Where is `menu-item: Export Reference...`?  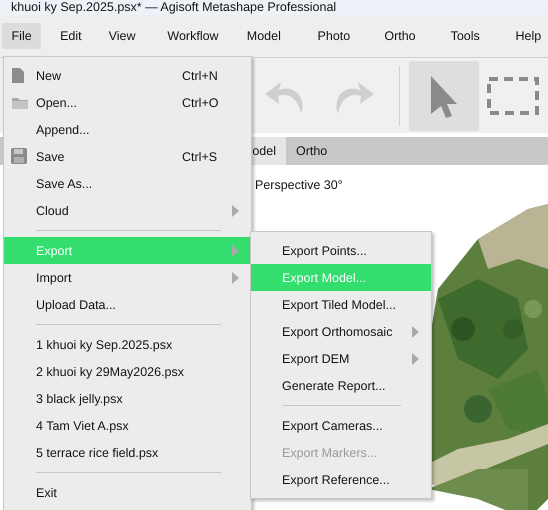
menu-item: Export Reference... is located at coordinates (341, 479).